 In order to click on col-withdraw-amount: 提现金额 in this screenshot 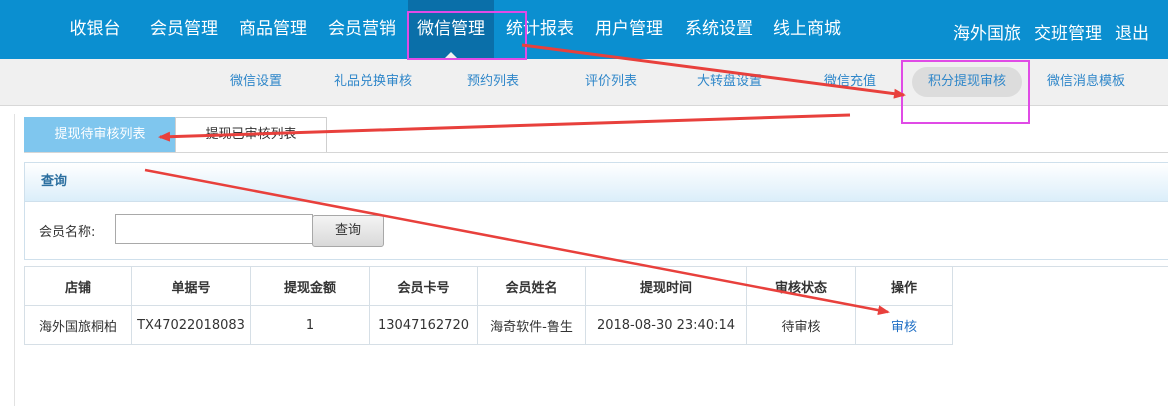, I will do `click(310, 286)`.